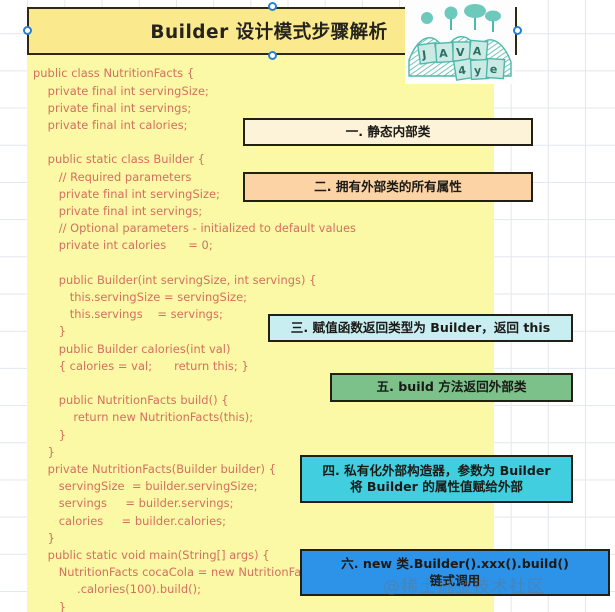 The height and width of the screenshot is (612, 615). Describe the element at coordinates (478, 70) in the screenshot. I see `svg-text: y` at that location.